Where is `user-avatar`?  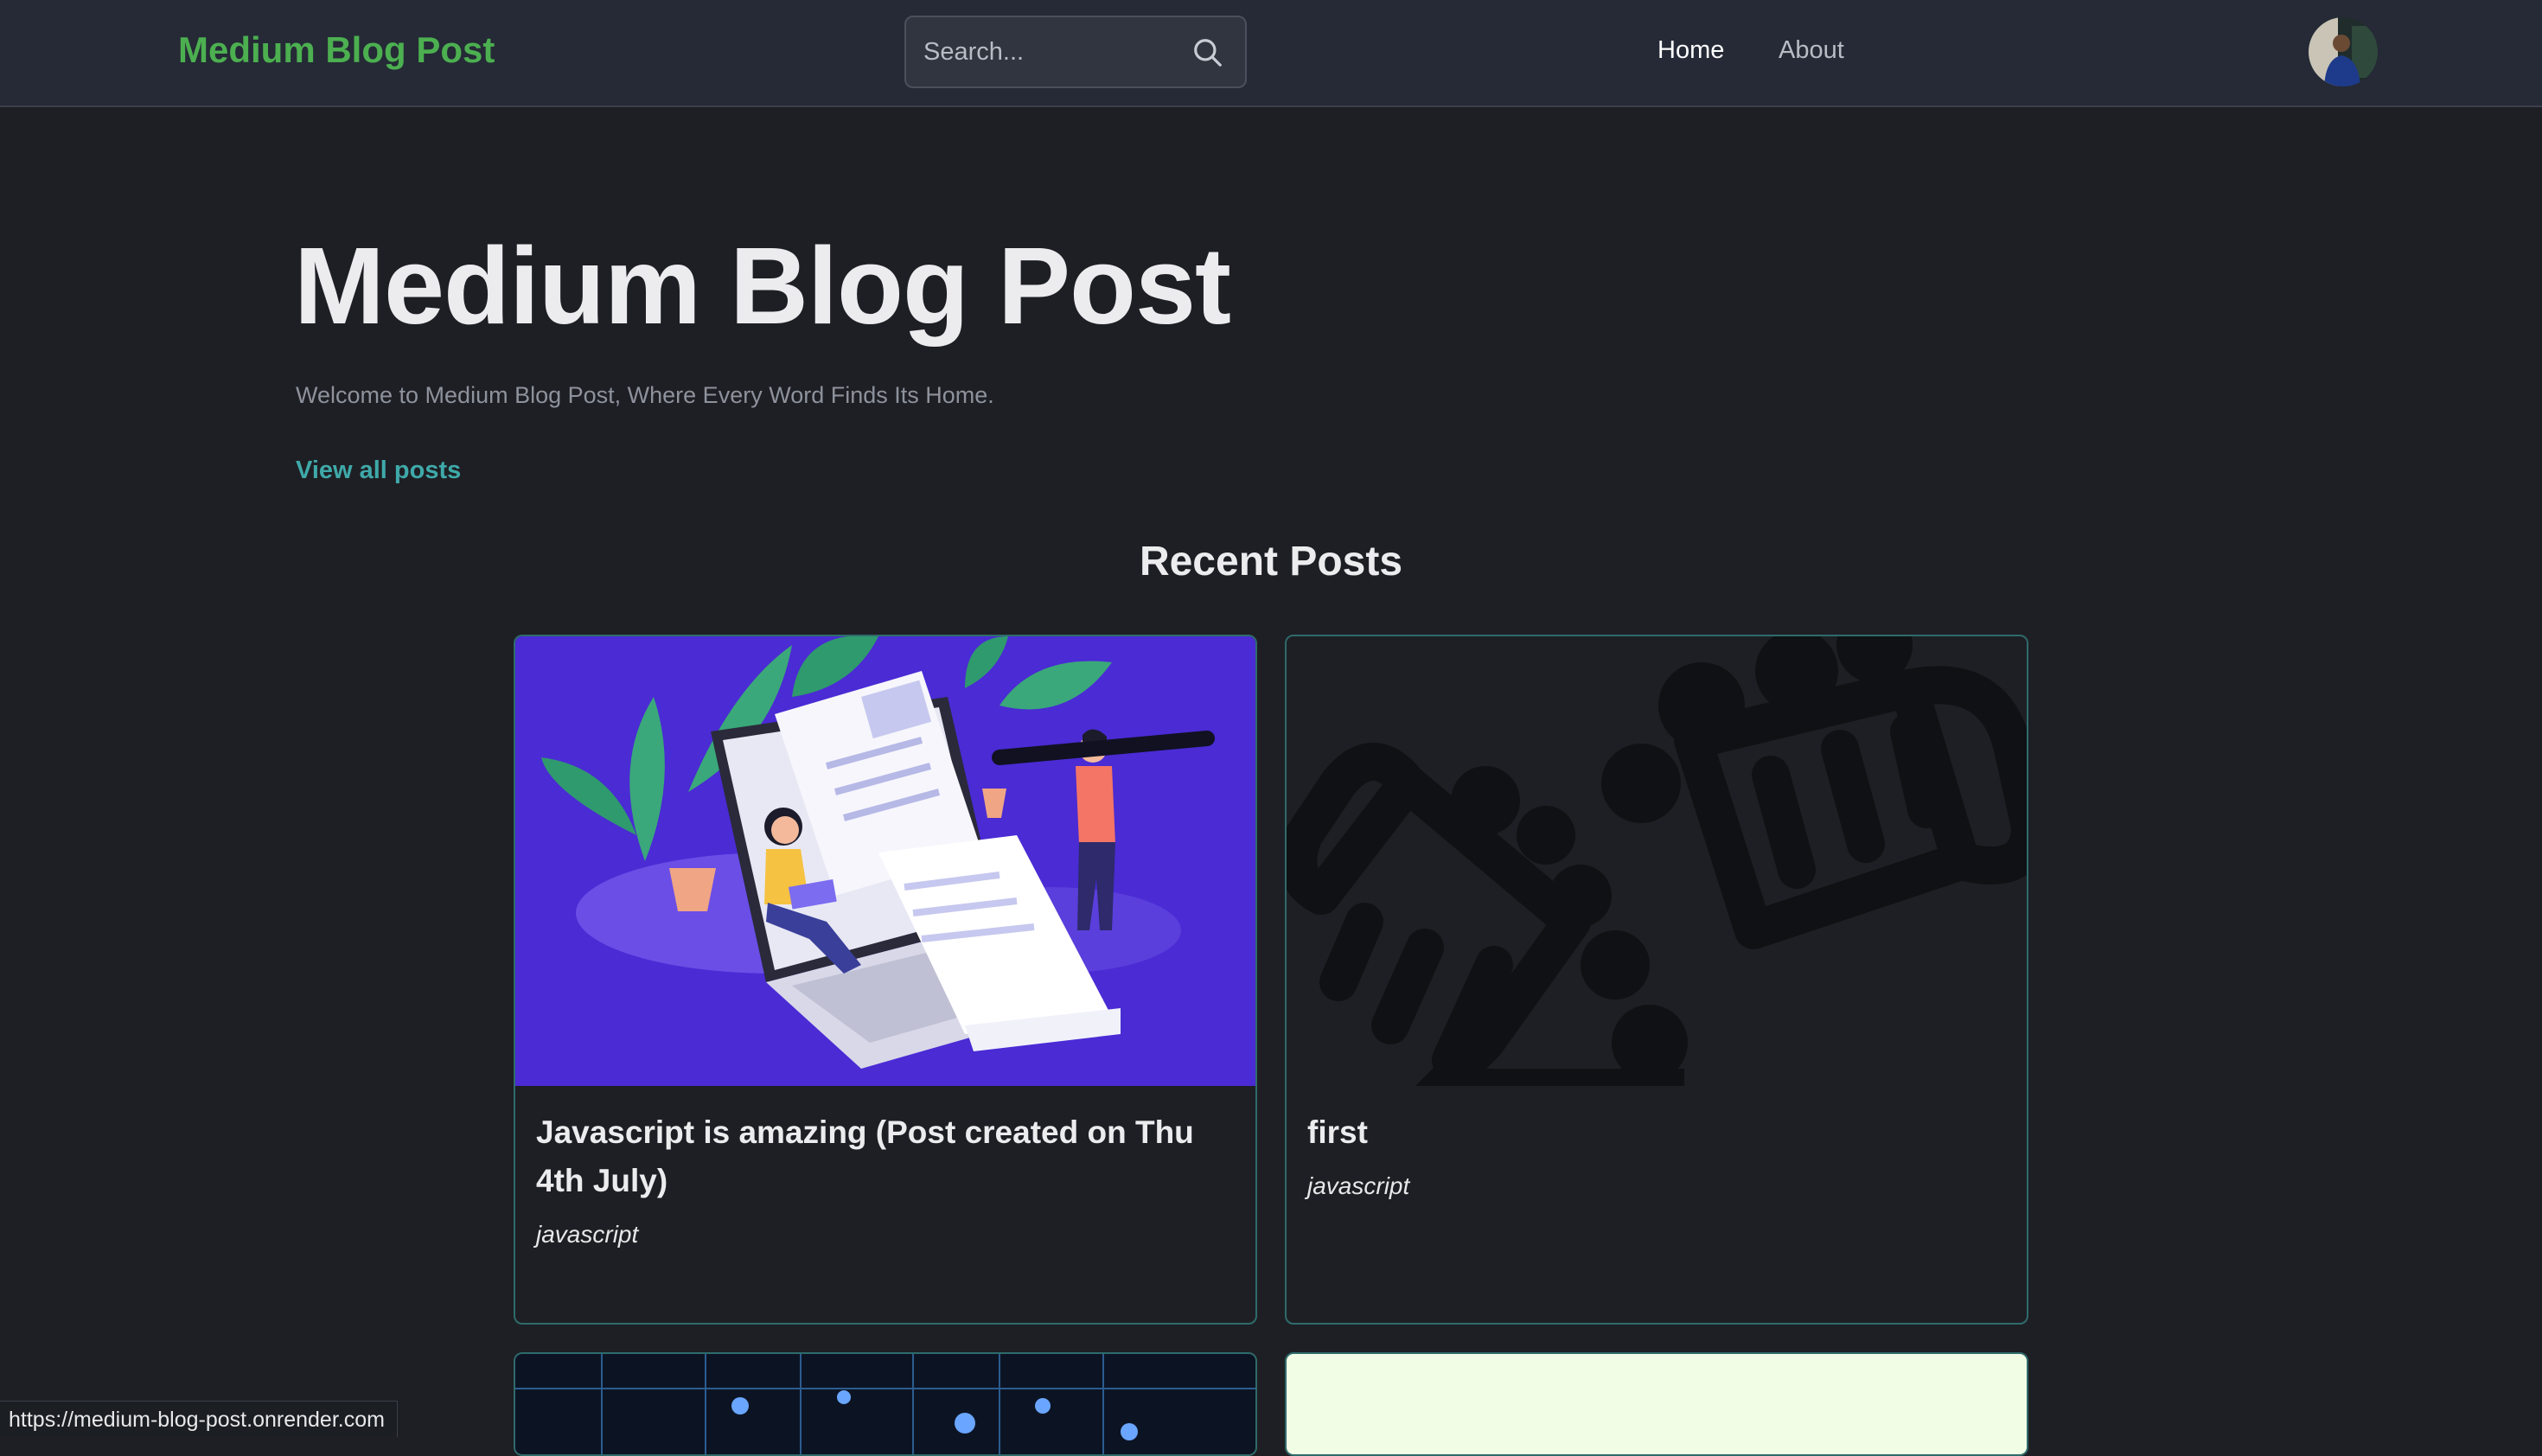
user-avatar is located at coordinates (2343, 52).